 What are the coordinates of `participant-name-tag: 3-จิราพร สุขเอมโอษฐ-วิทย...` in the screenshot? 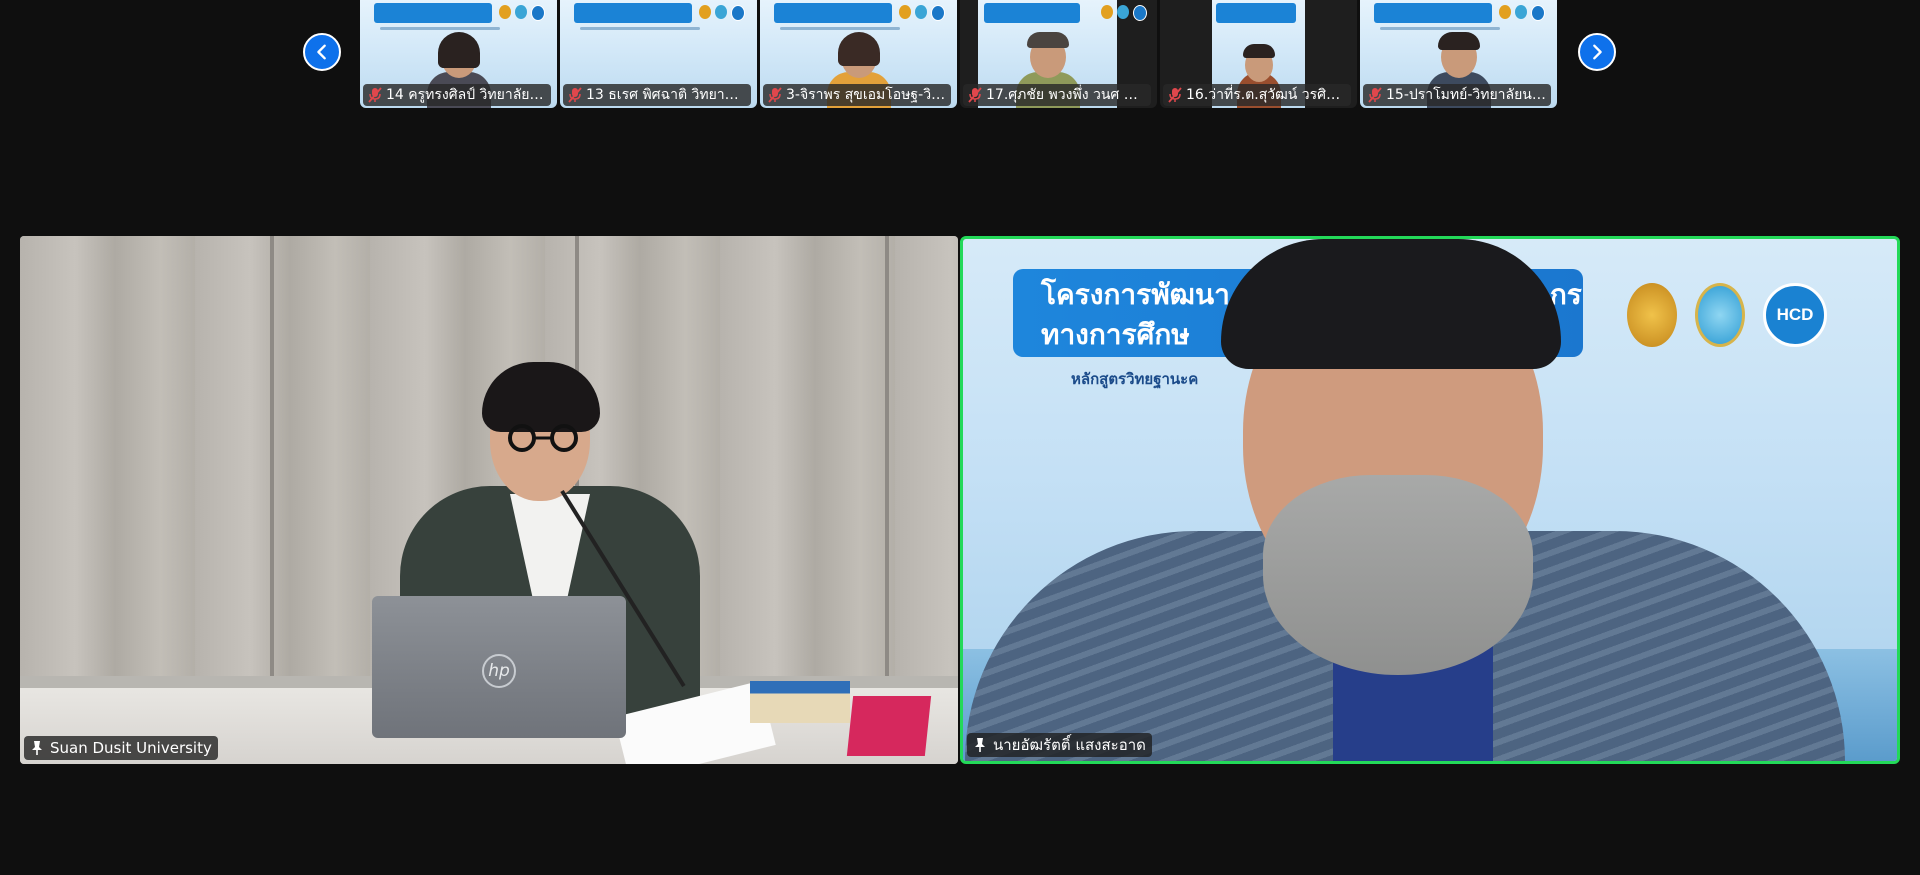 It's located at (857, 95).